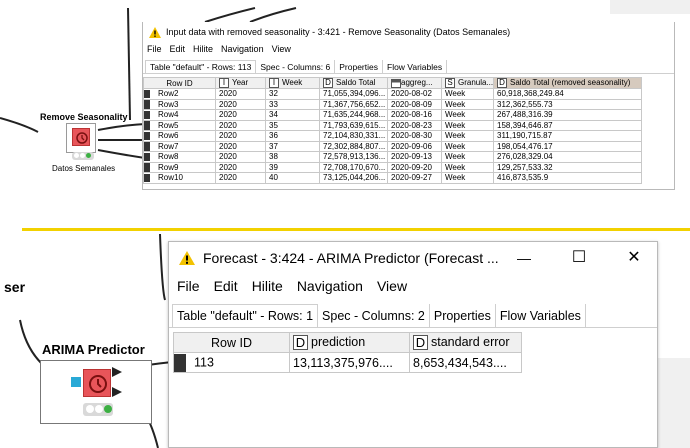  What do you see at coordinates (231, 362) in the screenshot?
I see `row-id-cell: 113` at bounding box center [231, 362].